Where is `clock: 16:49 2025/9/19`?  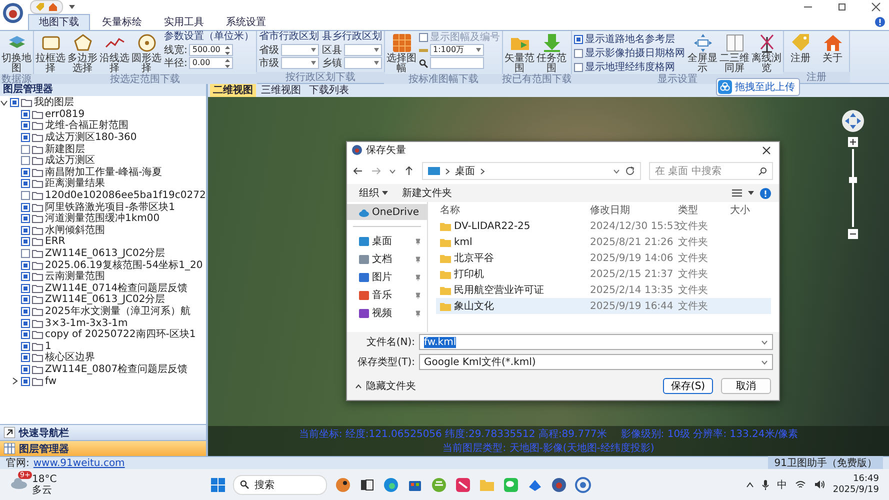 clock: 16:49 2025/9/19 is located at coordinates (855, 485).